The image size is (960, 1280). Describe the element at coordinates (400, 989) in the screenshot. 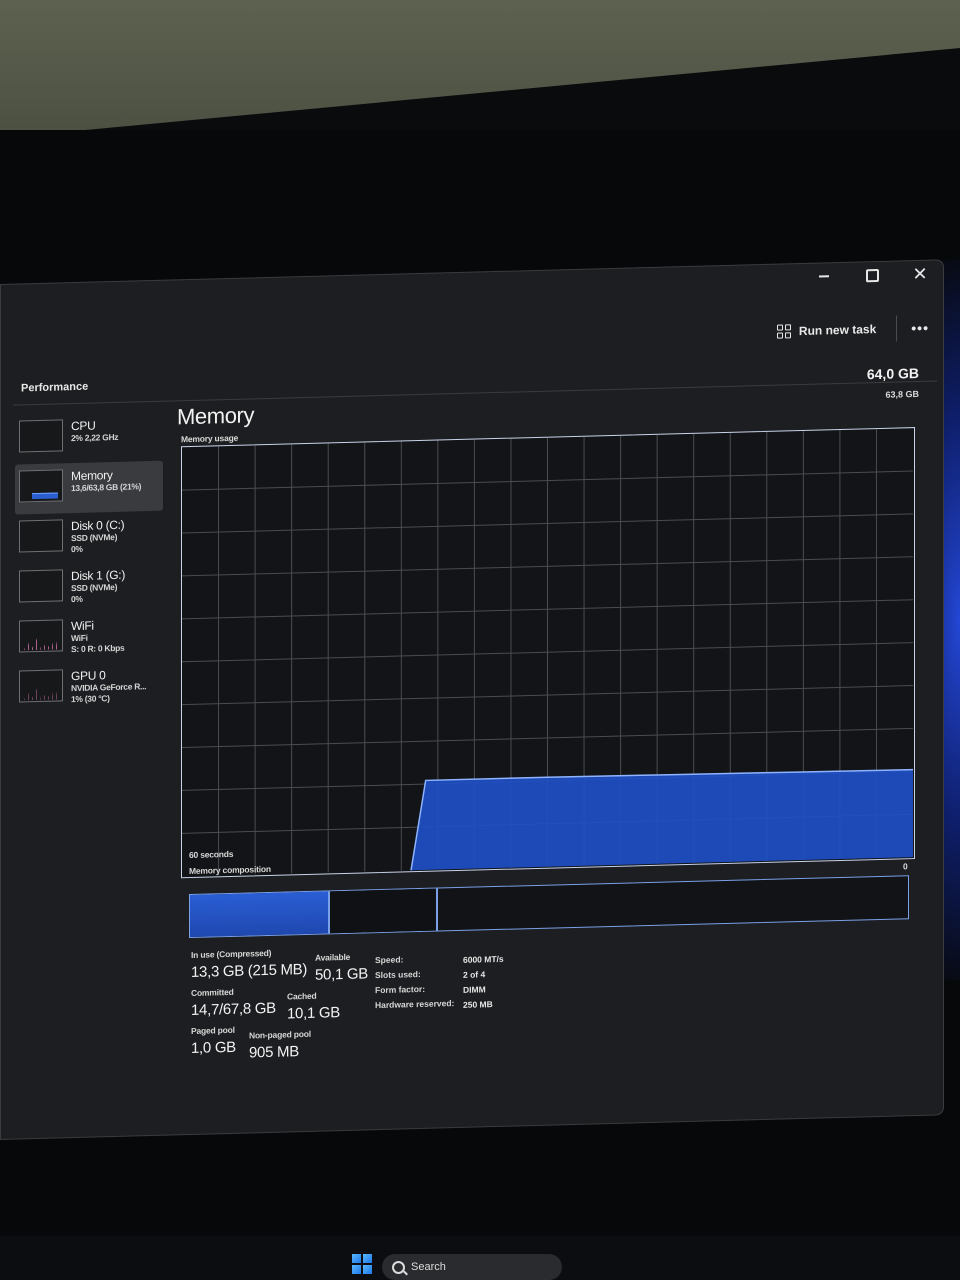

I see `form-factor-label: Form factor:` at that location.